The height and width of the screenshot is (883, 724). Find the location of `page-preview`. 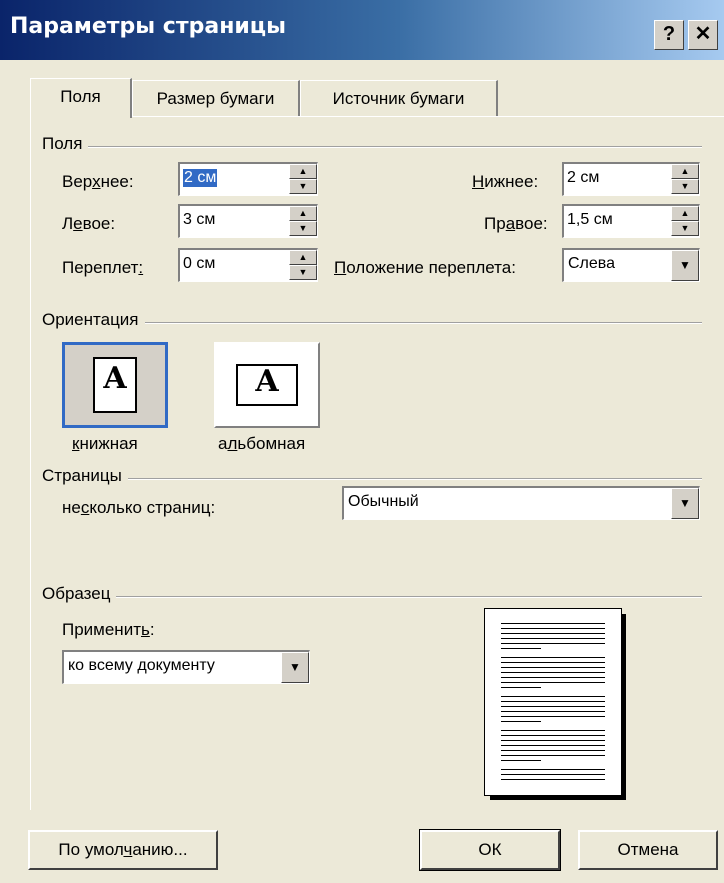

page-preview is located at coordinates (555, 704).